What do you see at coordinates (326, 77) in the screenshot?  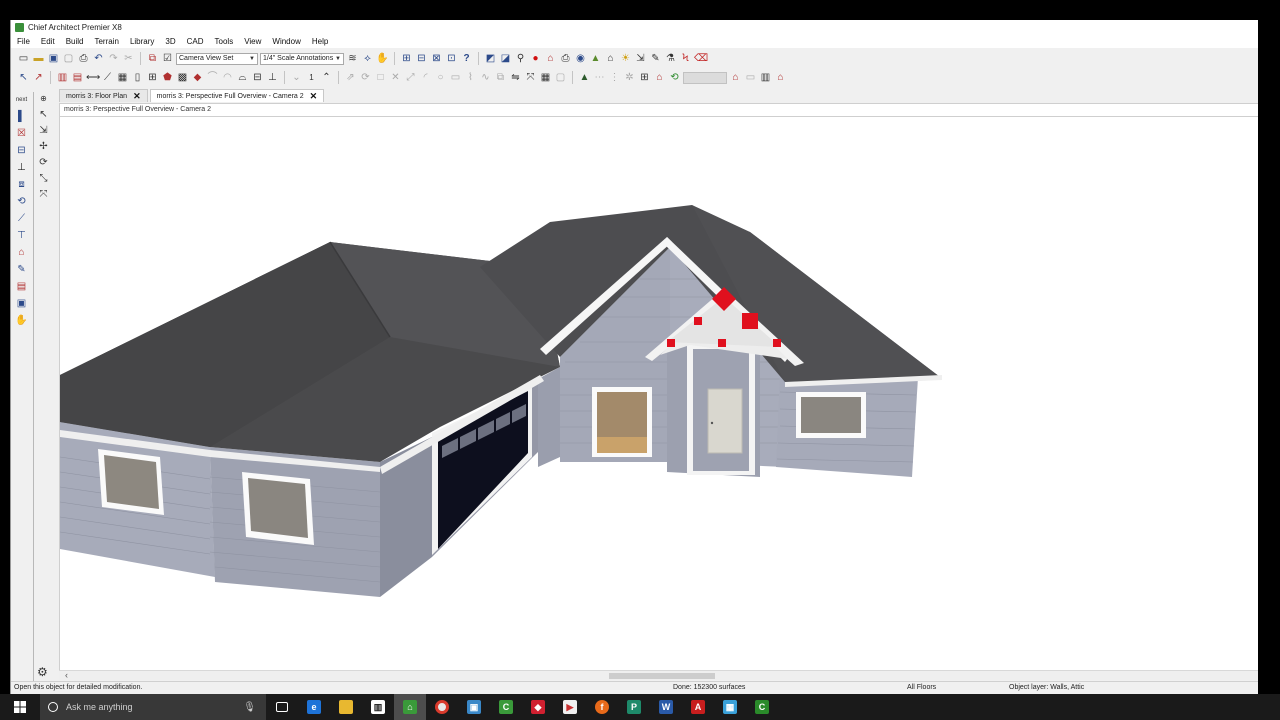 I see `floor-up-icon: ⌃` at bounding box center [326, 77].